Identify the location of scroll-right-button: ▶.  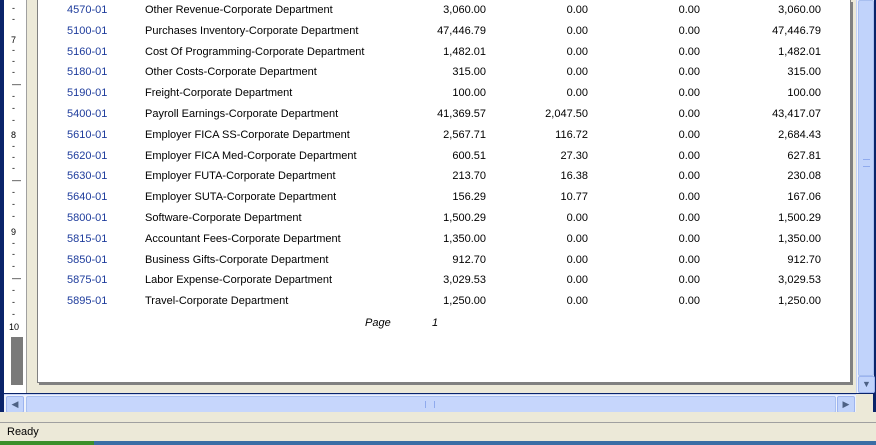
(846, 404).